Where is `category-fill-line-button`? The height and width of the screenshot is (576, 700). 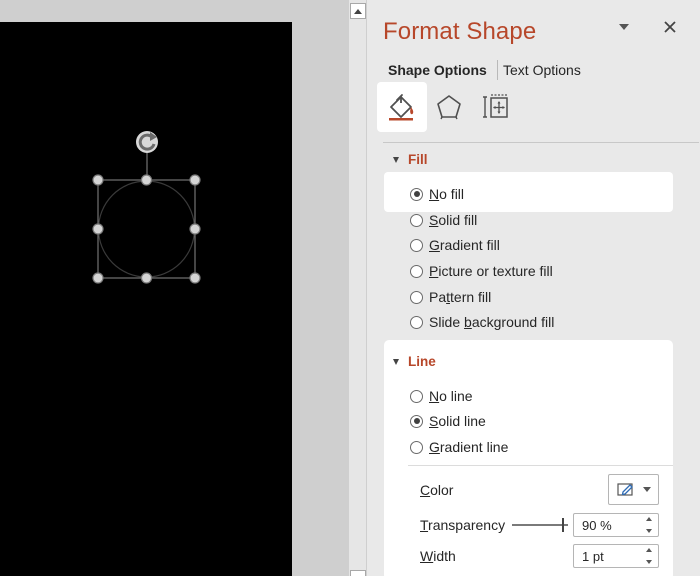
category-fill-line-button is located at coordinates (402, 107).